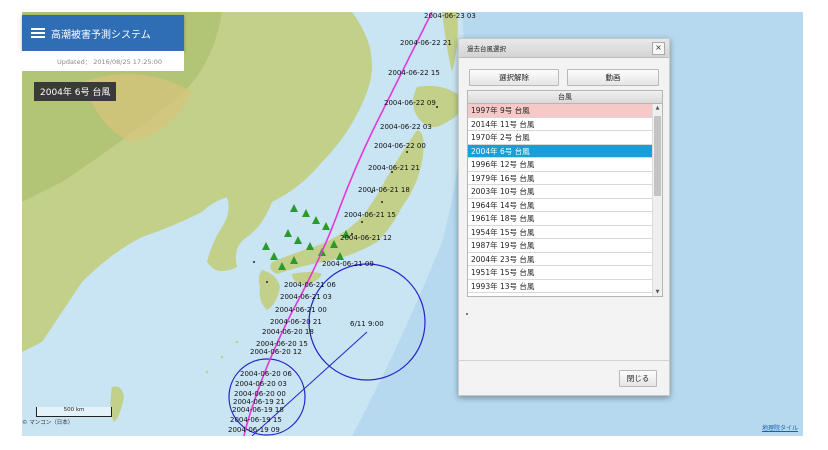 Image resolution: width=828 pixels, height=450 pixels. What do you see at coordinates (296, 322) in the screenshot?
I see `track-label: 2004-06-20 21` at bounding box center [296, 322].